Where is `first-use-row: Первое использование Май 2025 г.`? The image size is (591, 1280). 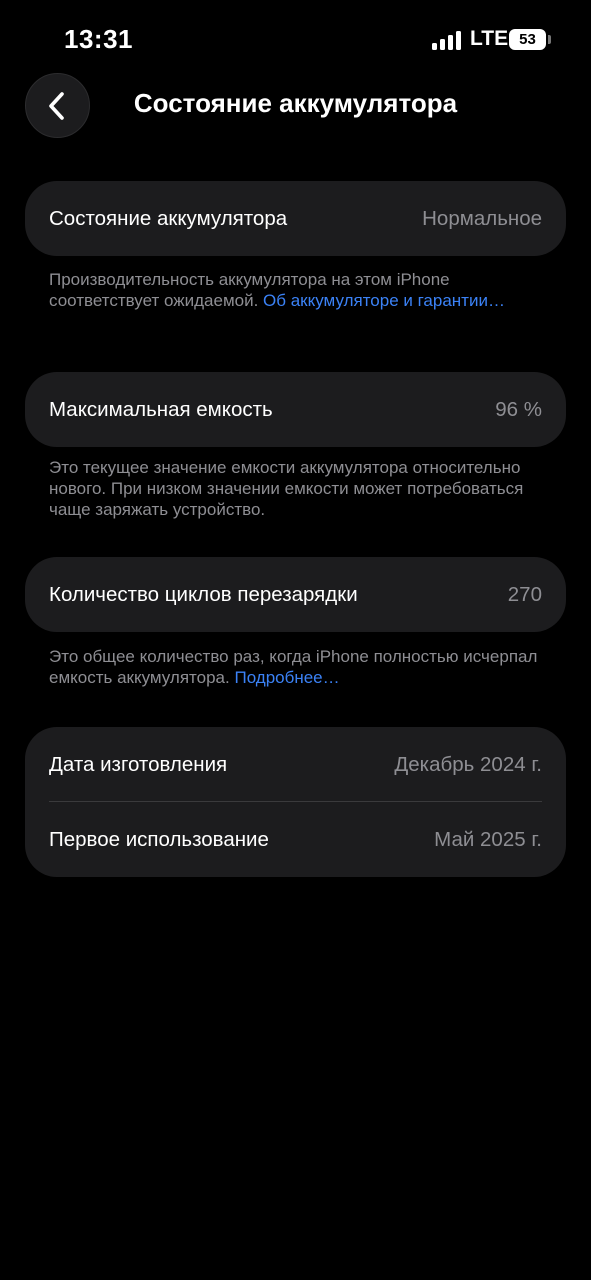
first-use-row: Первое использование Май 2025 г. is located at coordinates (295, 839).